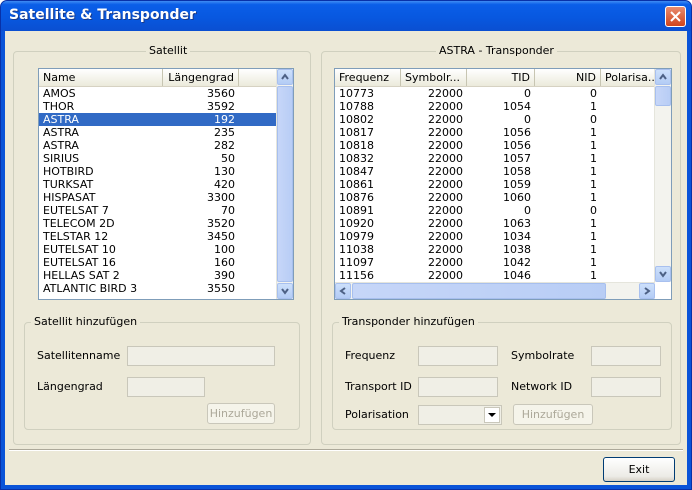  What do you see at coordinates (79, 249) in the screenshot?
I see `satellite-name-cell: EUTELSAT 10` at bounding box center [79, 249].